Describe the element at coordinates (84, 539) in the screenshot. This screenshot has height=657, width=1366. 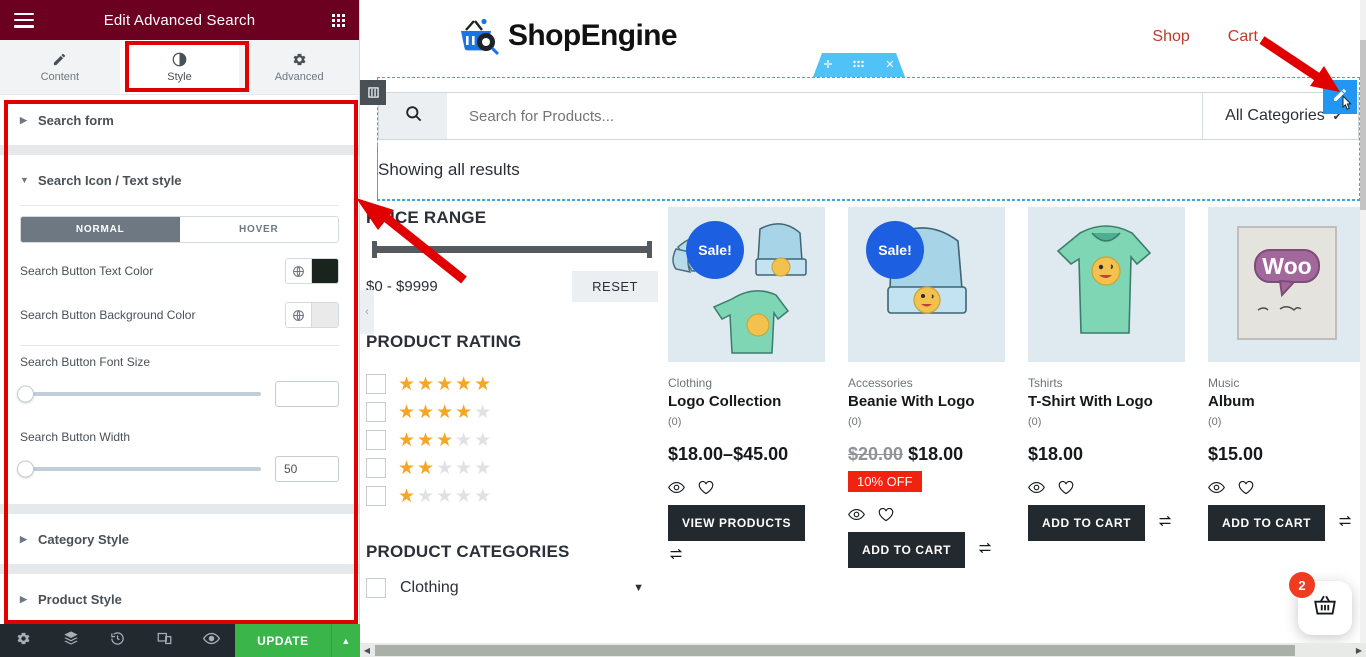
I see `section-category-style-label: Category Style` at that location.